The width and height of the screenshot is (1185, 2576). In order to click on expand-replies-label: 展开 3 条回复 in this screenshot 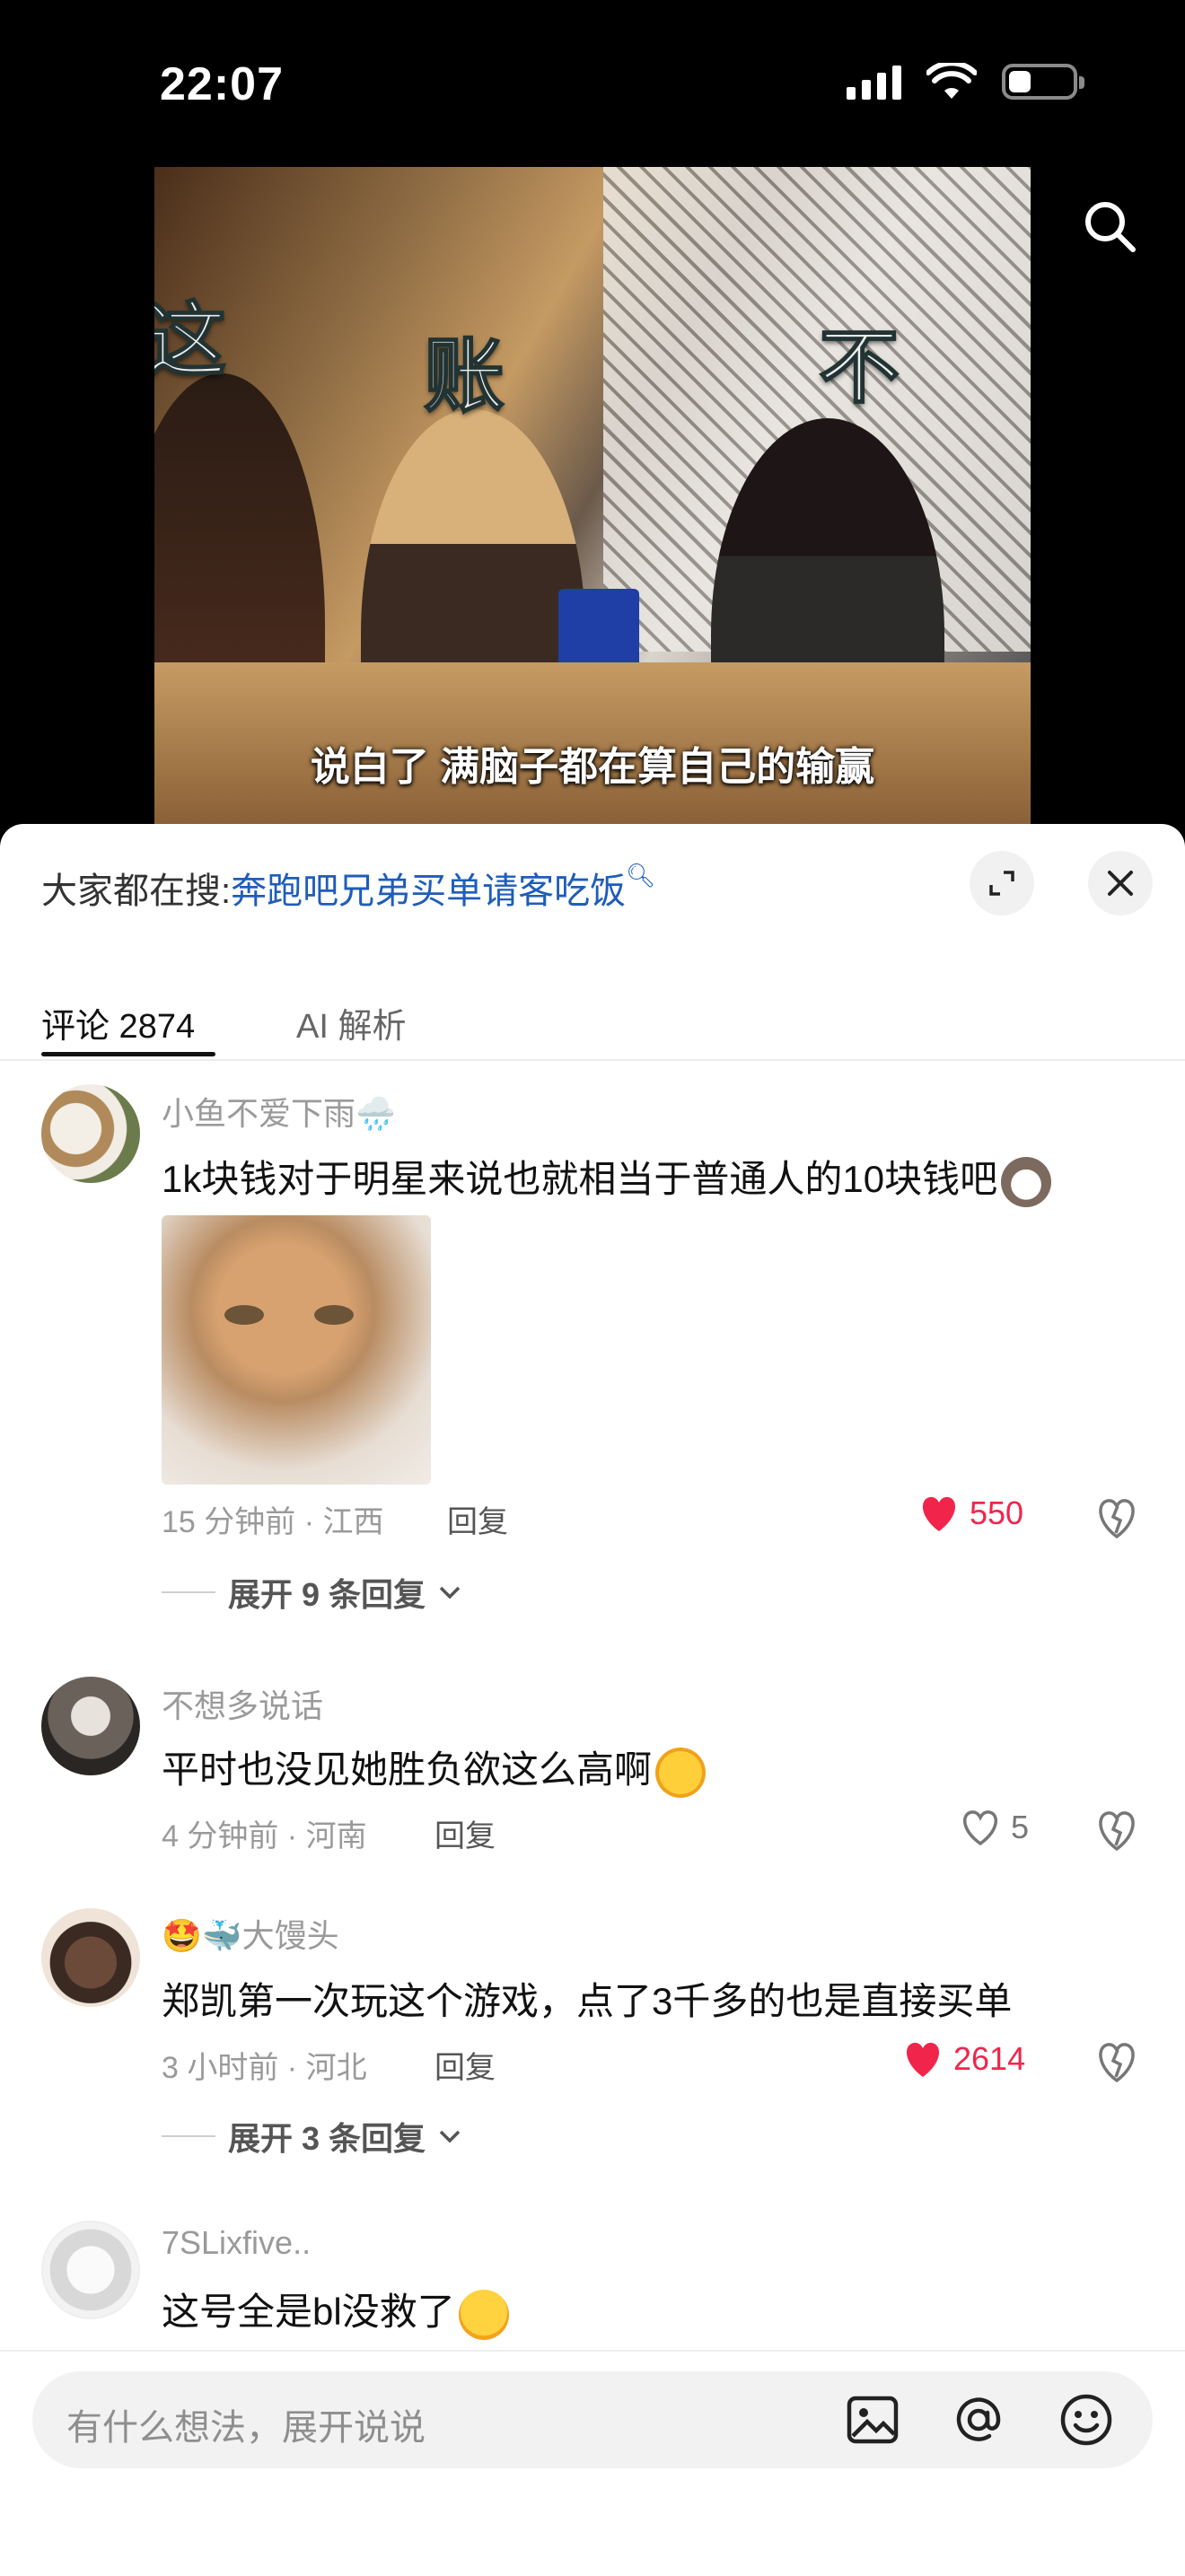, I will do `click(327, 2138)`.